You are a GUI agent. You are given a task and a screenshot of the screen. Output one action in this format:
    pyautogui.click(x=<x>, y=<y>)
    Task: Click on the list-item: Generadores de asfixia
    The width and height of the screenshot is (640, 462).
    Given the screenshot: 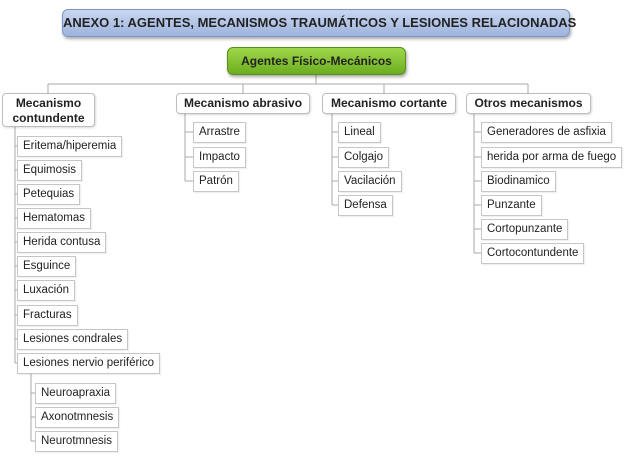 What is the action you would take?
    pyautogui.click(x=546, y=132)
    